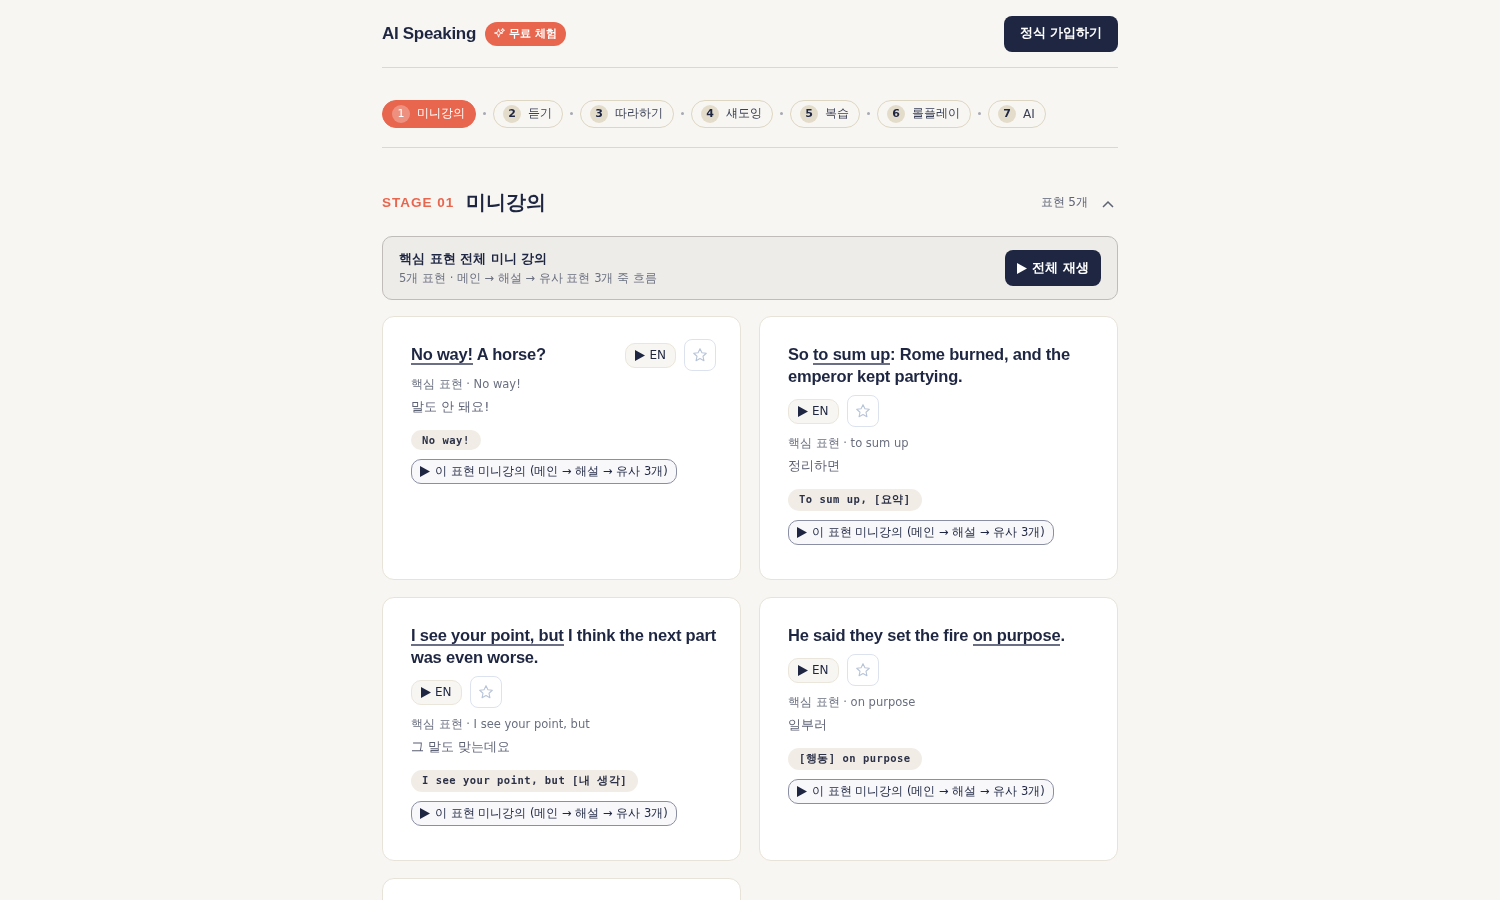 This screenshot has width=1500, height=900. What do you see at coordinates (927, 635) in the screenshot?
I see `example-sentence: He said they set the fire on purpose.` at bounding box center [927, 635].